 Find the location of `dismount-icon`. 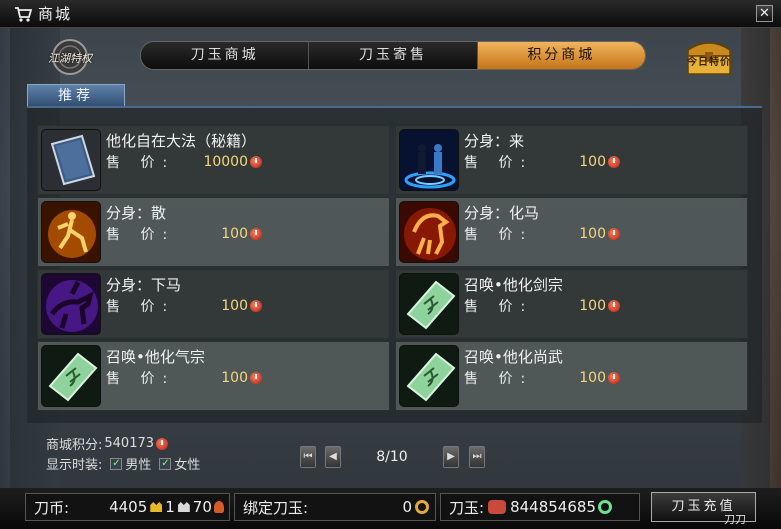

dismount-icon is located at coordinates (71, 304).